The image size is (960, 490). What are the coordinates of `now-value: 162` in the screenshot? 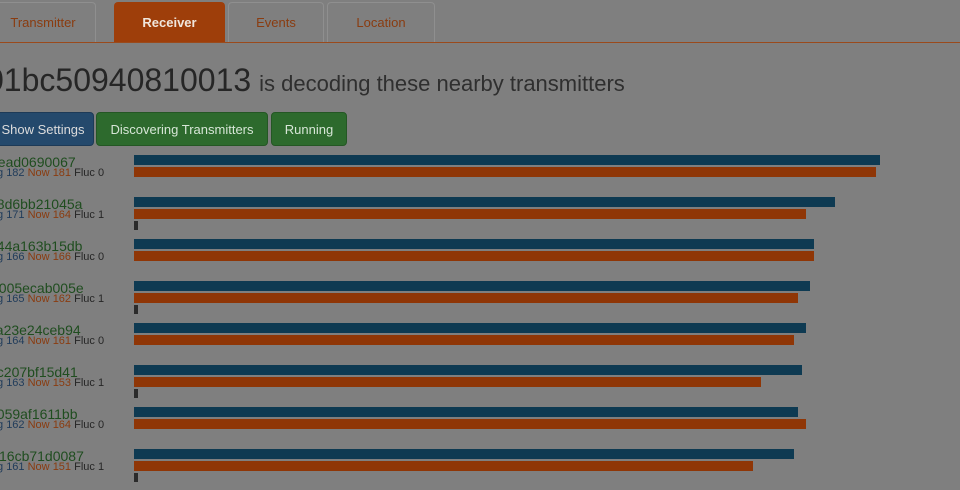 It's located at (62, 299).